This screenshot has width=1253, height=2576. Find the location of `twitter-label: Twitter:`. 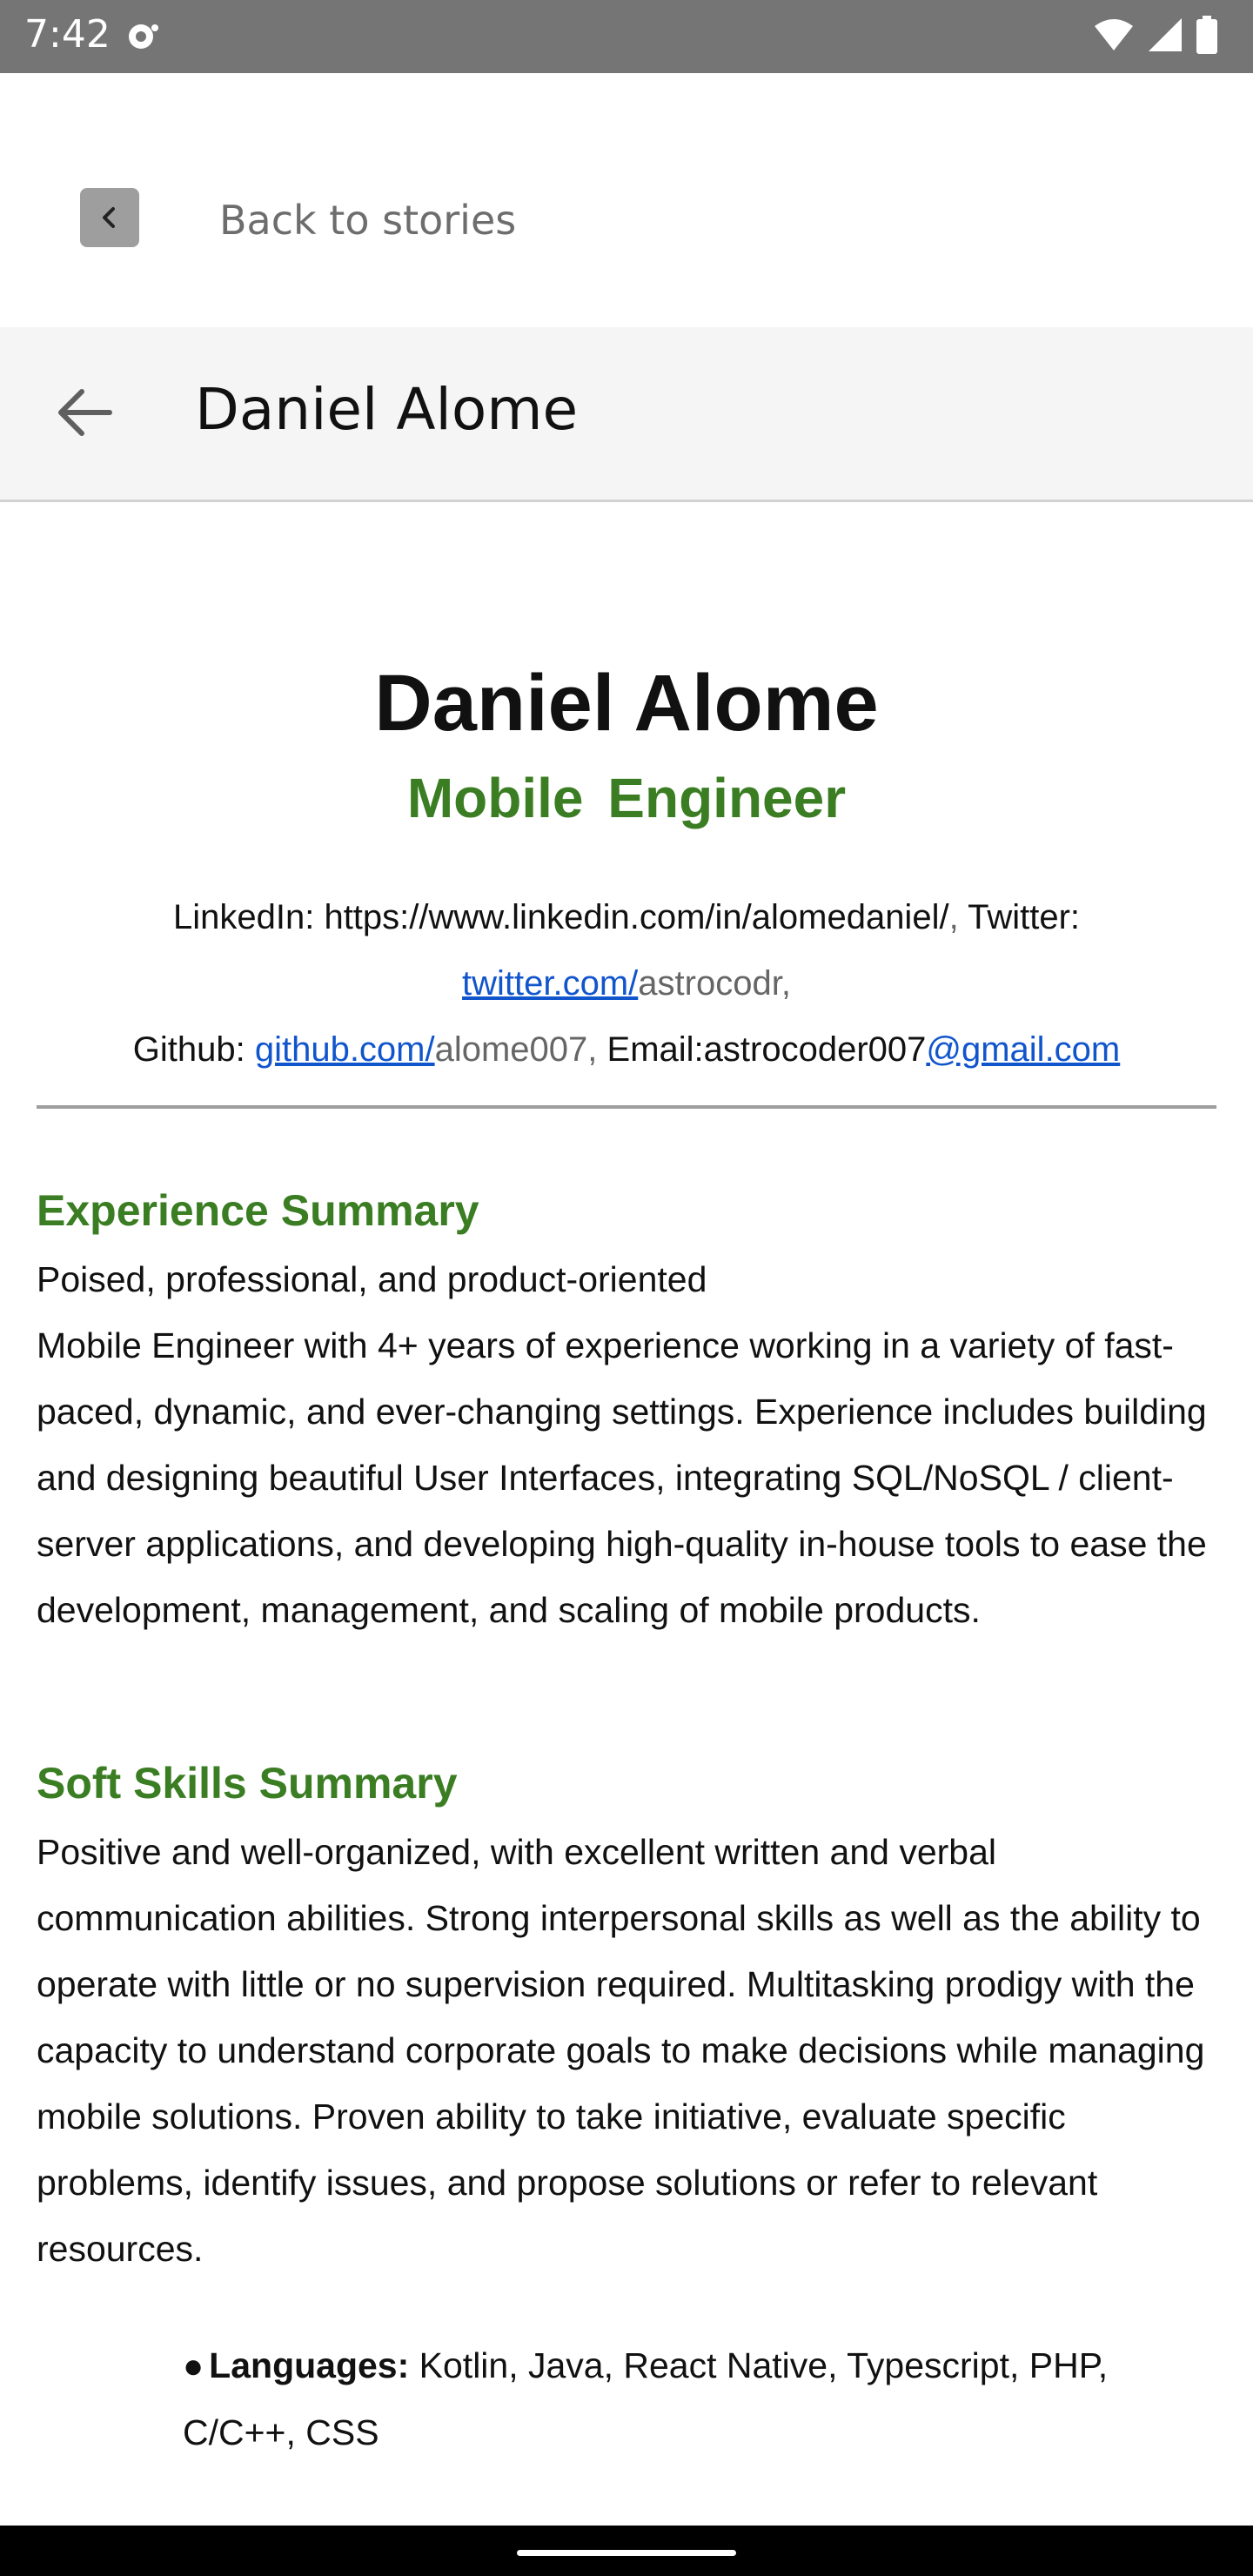

twitter-label: Twitter: is located at coordinates (1019, 917).